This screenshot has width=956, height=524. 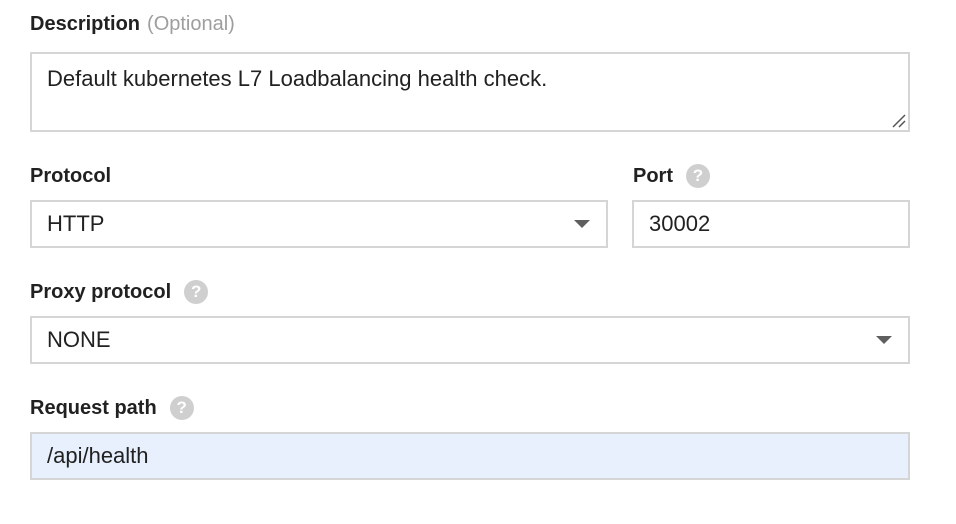 What do you see at coordinates (93, 408) in the screenshot?
I see `request-path-label-text: Request path` at bounding box center [93, 408].